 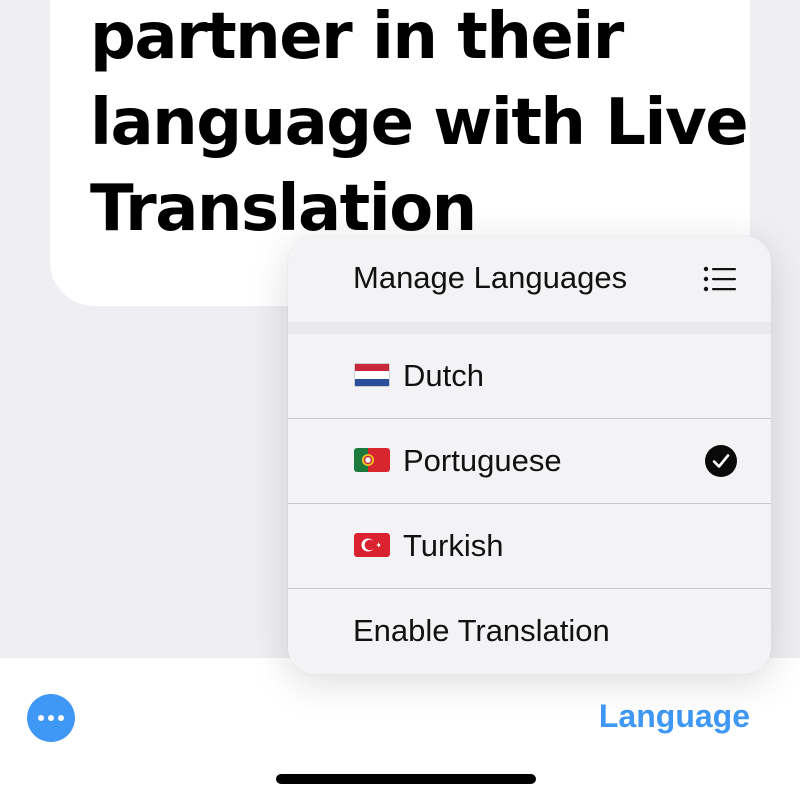 What do you see at coordinates (419, 123) in the screenshot?
I see `card-headline-line-2: language with Live` at bounding box center [419, 123].